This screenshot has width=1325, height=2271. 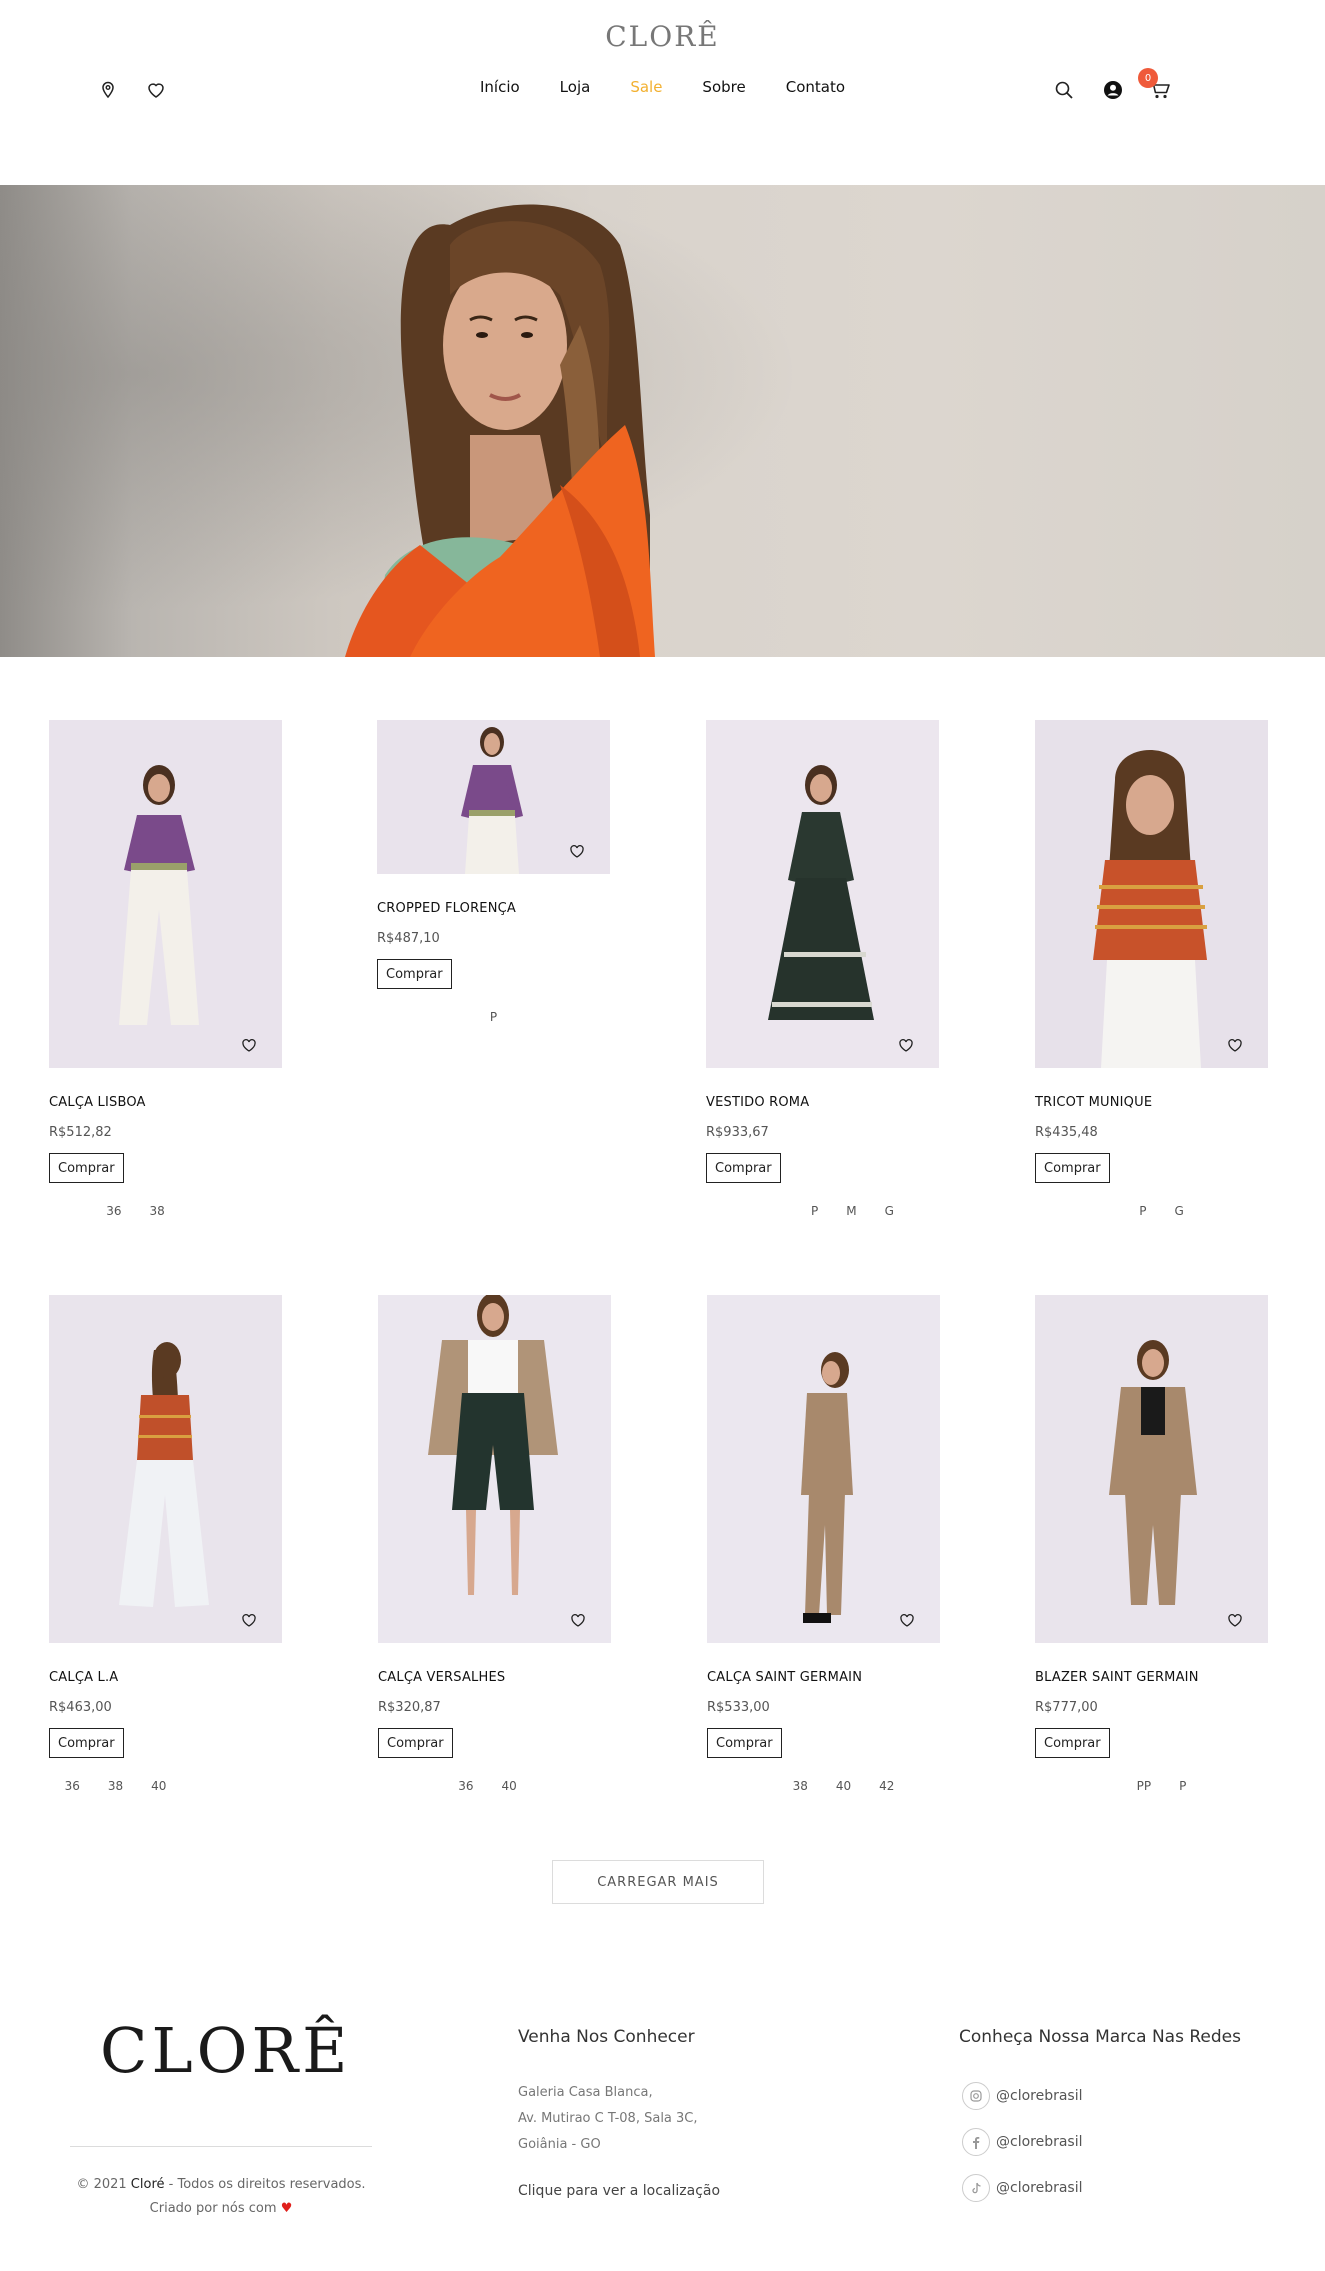 What do you see at coordinates (662, 36) in the screenshot?
I see `brand-logo: CLORÊ` at bounding box center [662, 36].